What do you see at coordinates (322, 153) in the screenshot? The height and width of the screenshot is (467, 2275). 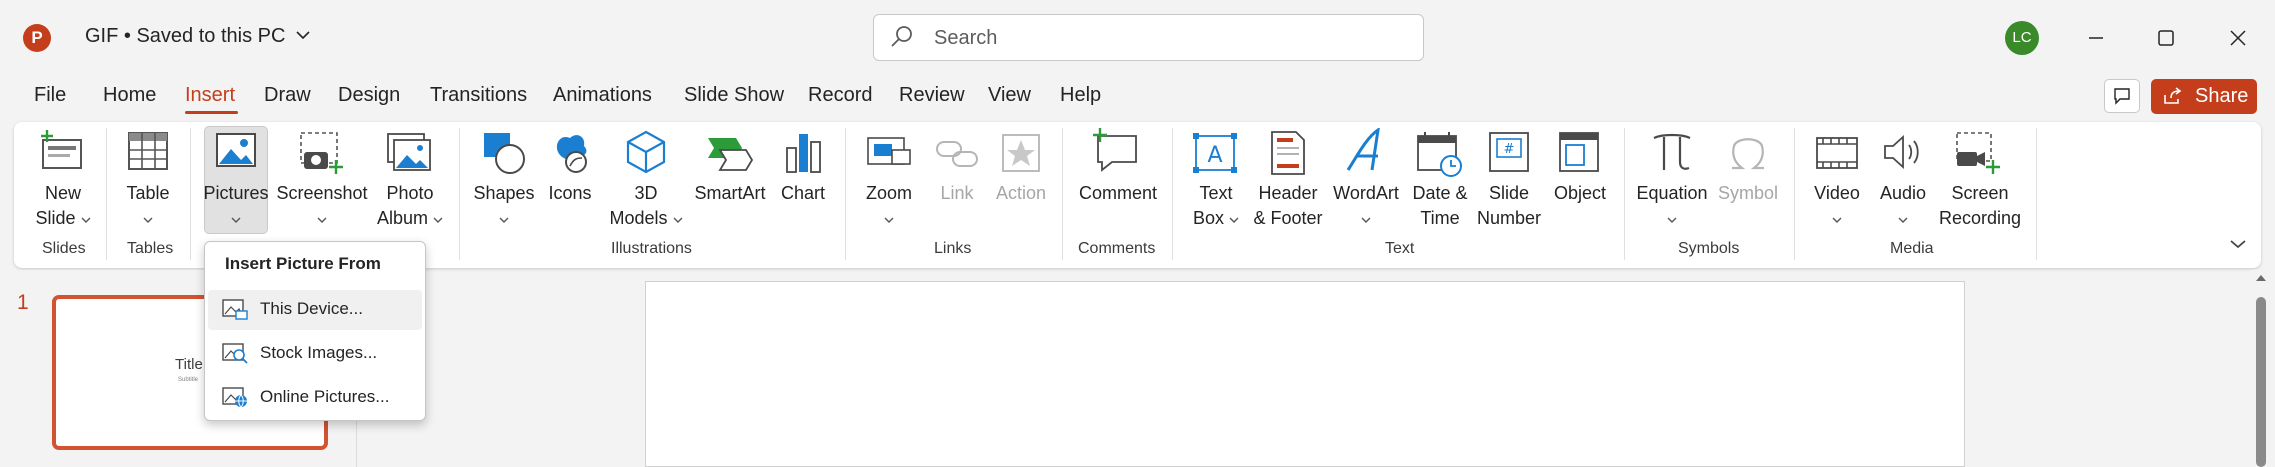 I see `screenshot-icon` at bounding box center [322, 153].